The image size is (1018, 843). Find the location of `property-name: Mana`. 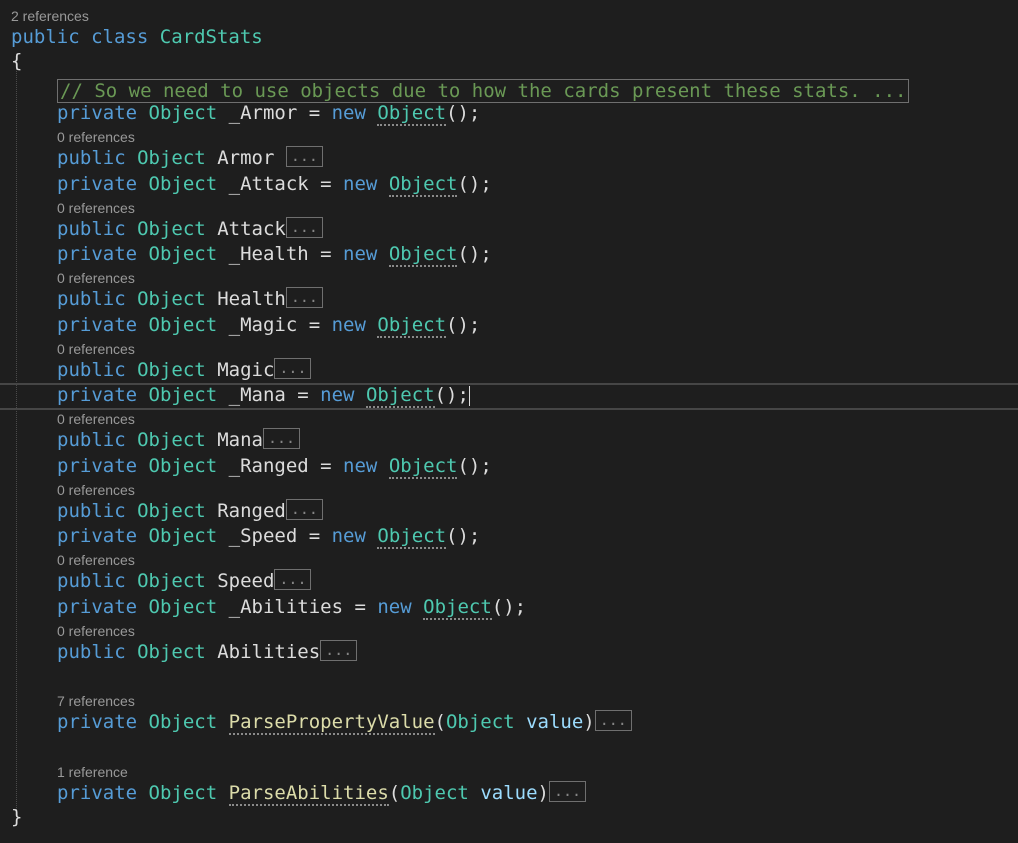

property-name: Mana is located at coordinates (240, 440).